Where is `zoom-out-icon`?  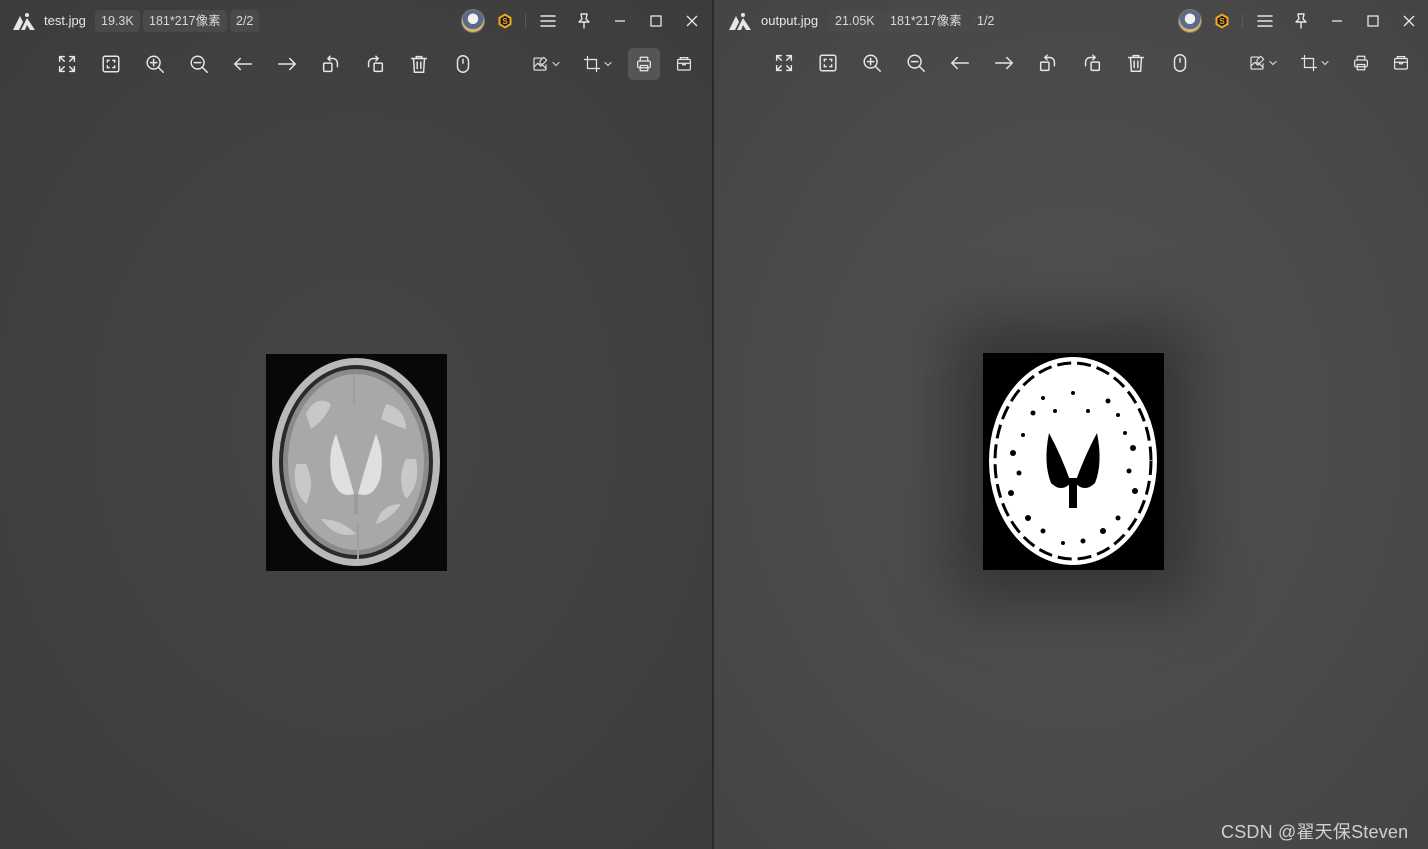 zoom-out-icon is located at coordinates (199, 64).